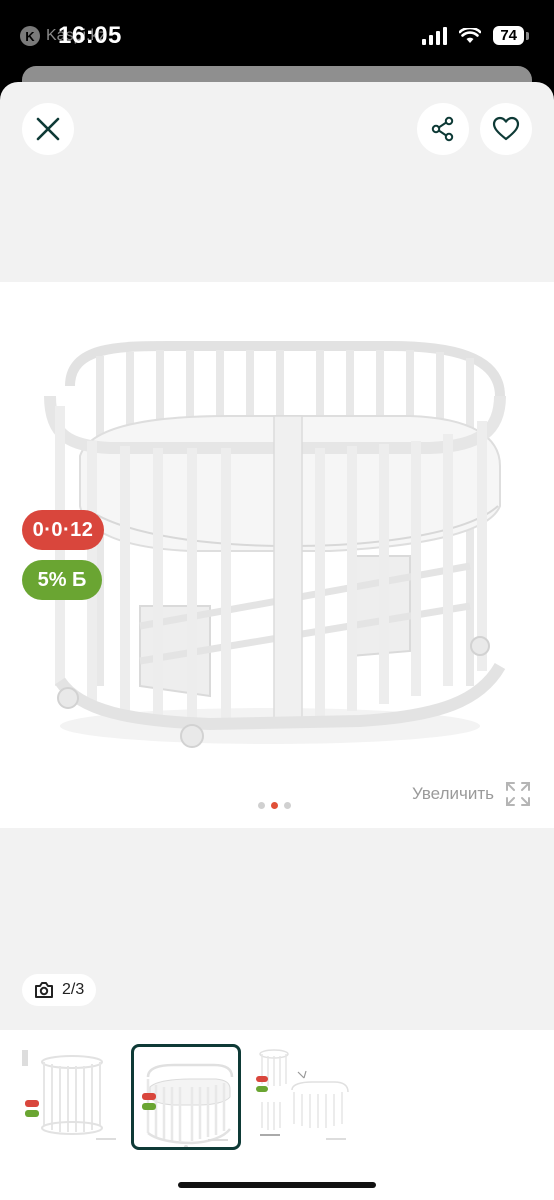  I want to click on home-indicator, so click(277, 1185).